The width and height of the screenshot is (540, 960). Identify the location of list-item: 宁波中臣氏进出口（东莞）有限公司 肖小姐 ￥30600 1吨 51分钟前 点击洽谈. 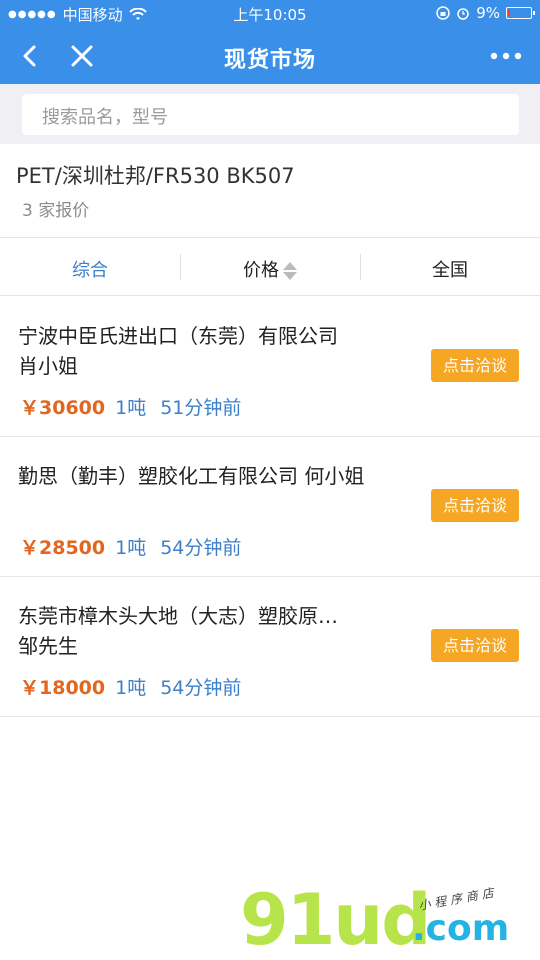
(270, 367).